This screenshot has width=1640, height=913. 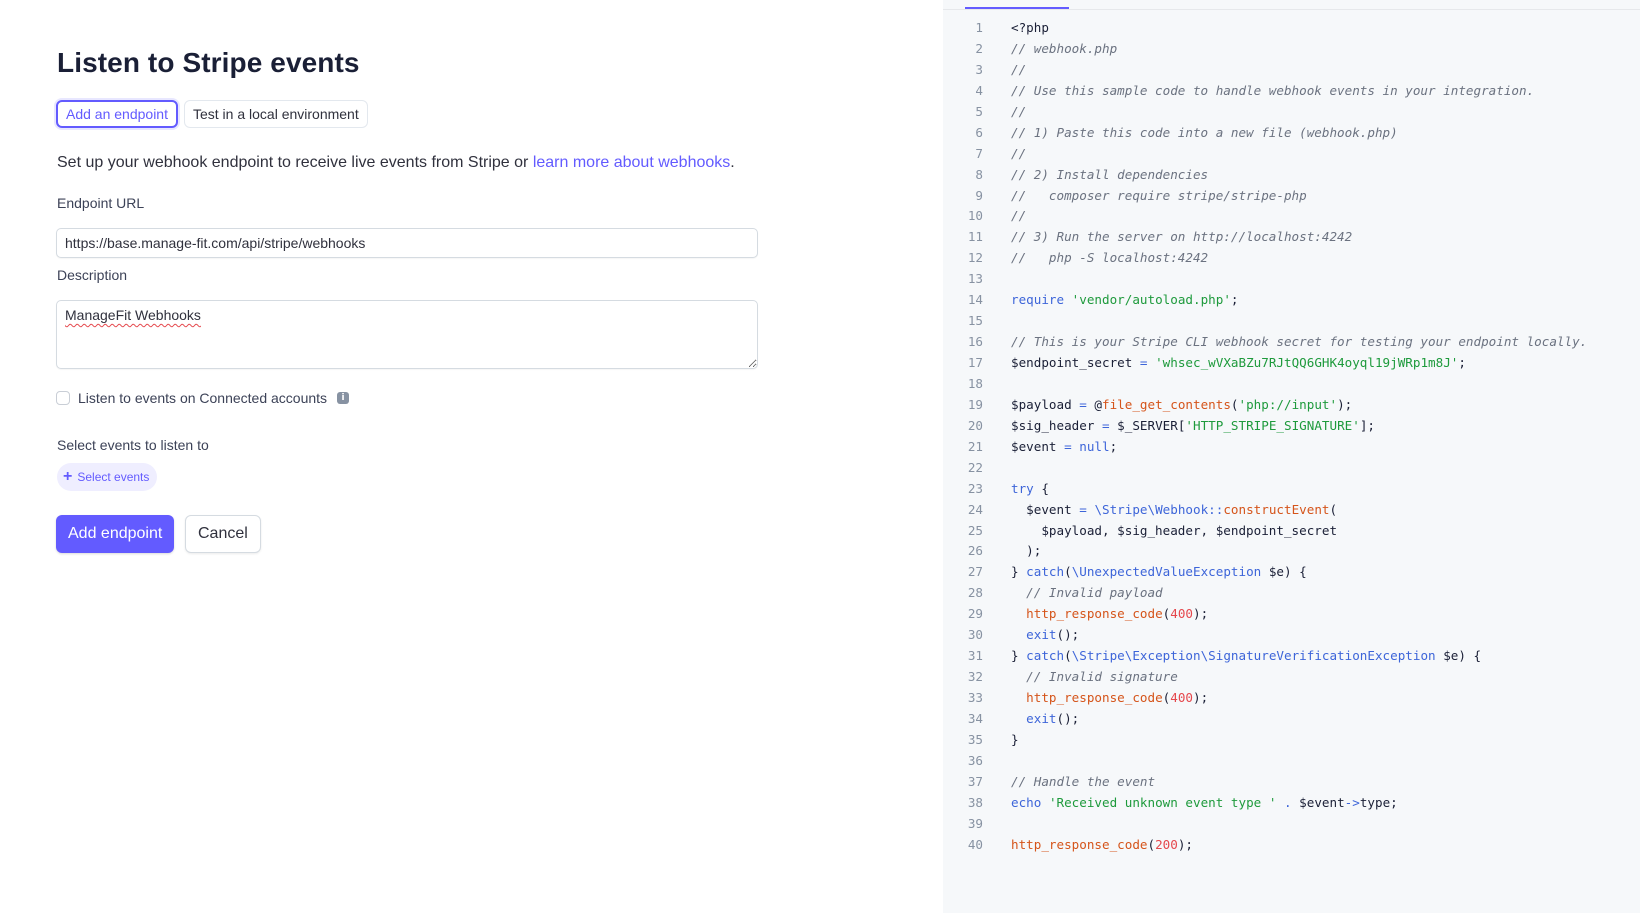 What do you see at coordinates (979, 27) in the screenshot?
I see `line-number: 1` at bounding box center [979, 27].